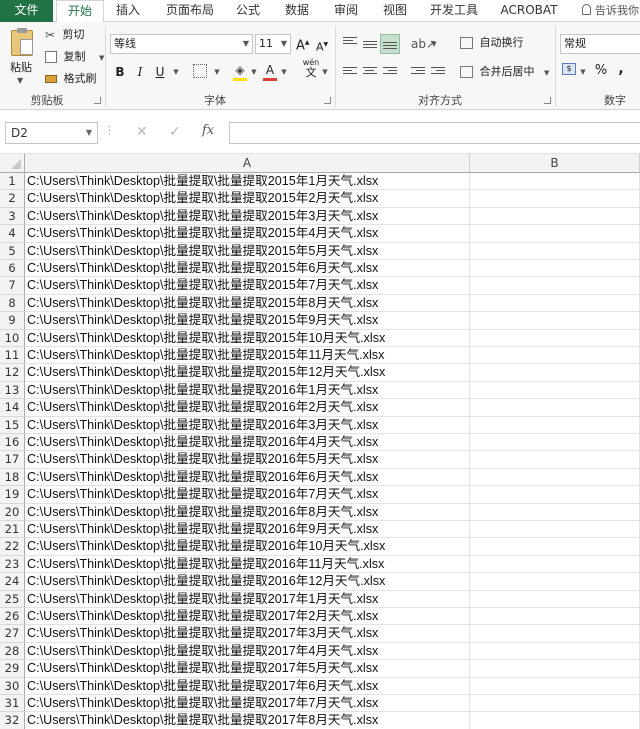 The width and height of the screenshot is (640, 729). What do you see at coordinates (12, 443) in the screenshot?
I see `row-header: 16` at bounding box center [12, 443].